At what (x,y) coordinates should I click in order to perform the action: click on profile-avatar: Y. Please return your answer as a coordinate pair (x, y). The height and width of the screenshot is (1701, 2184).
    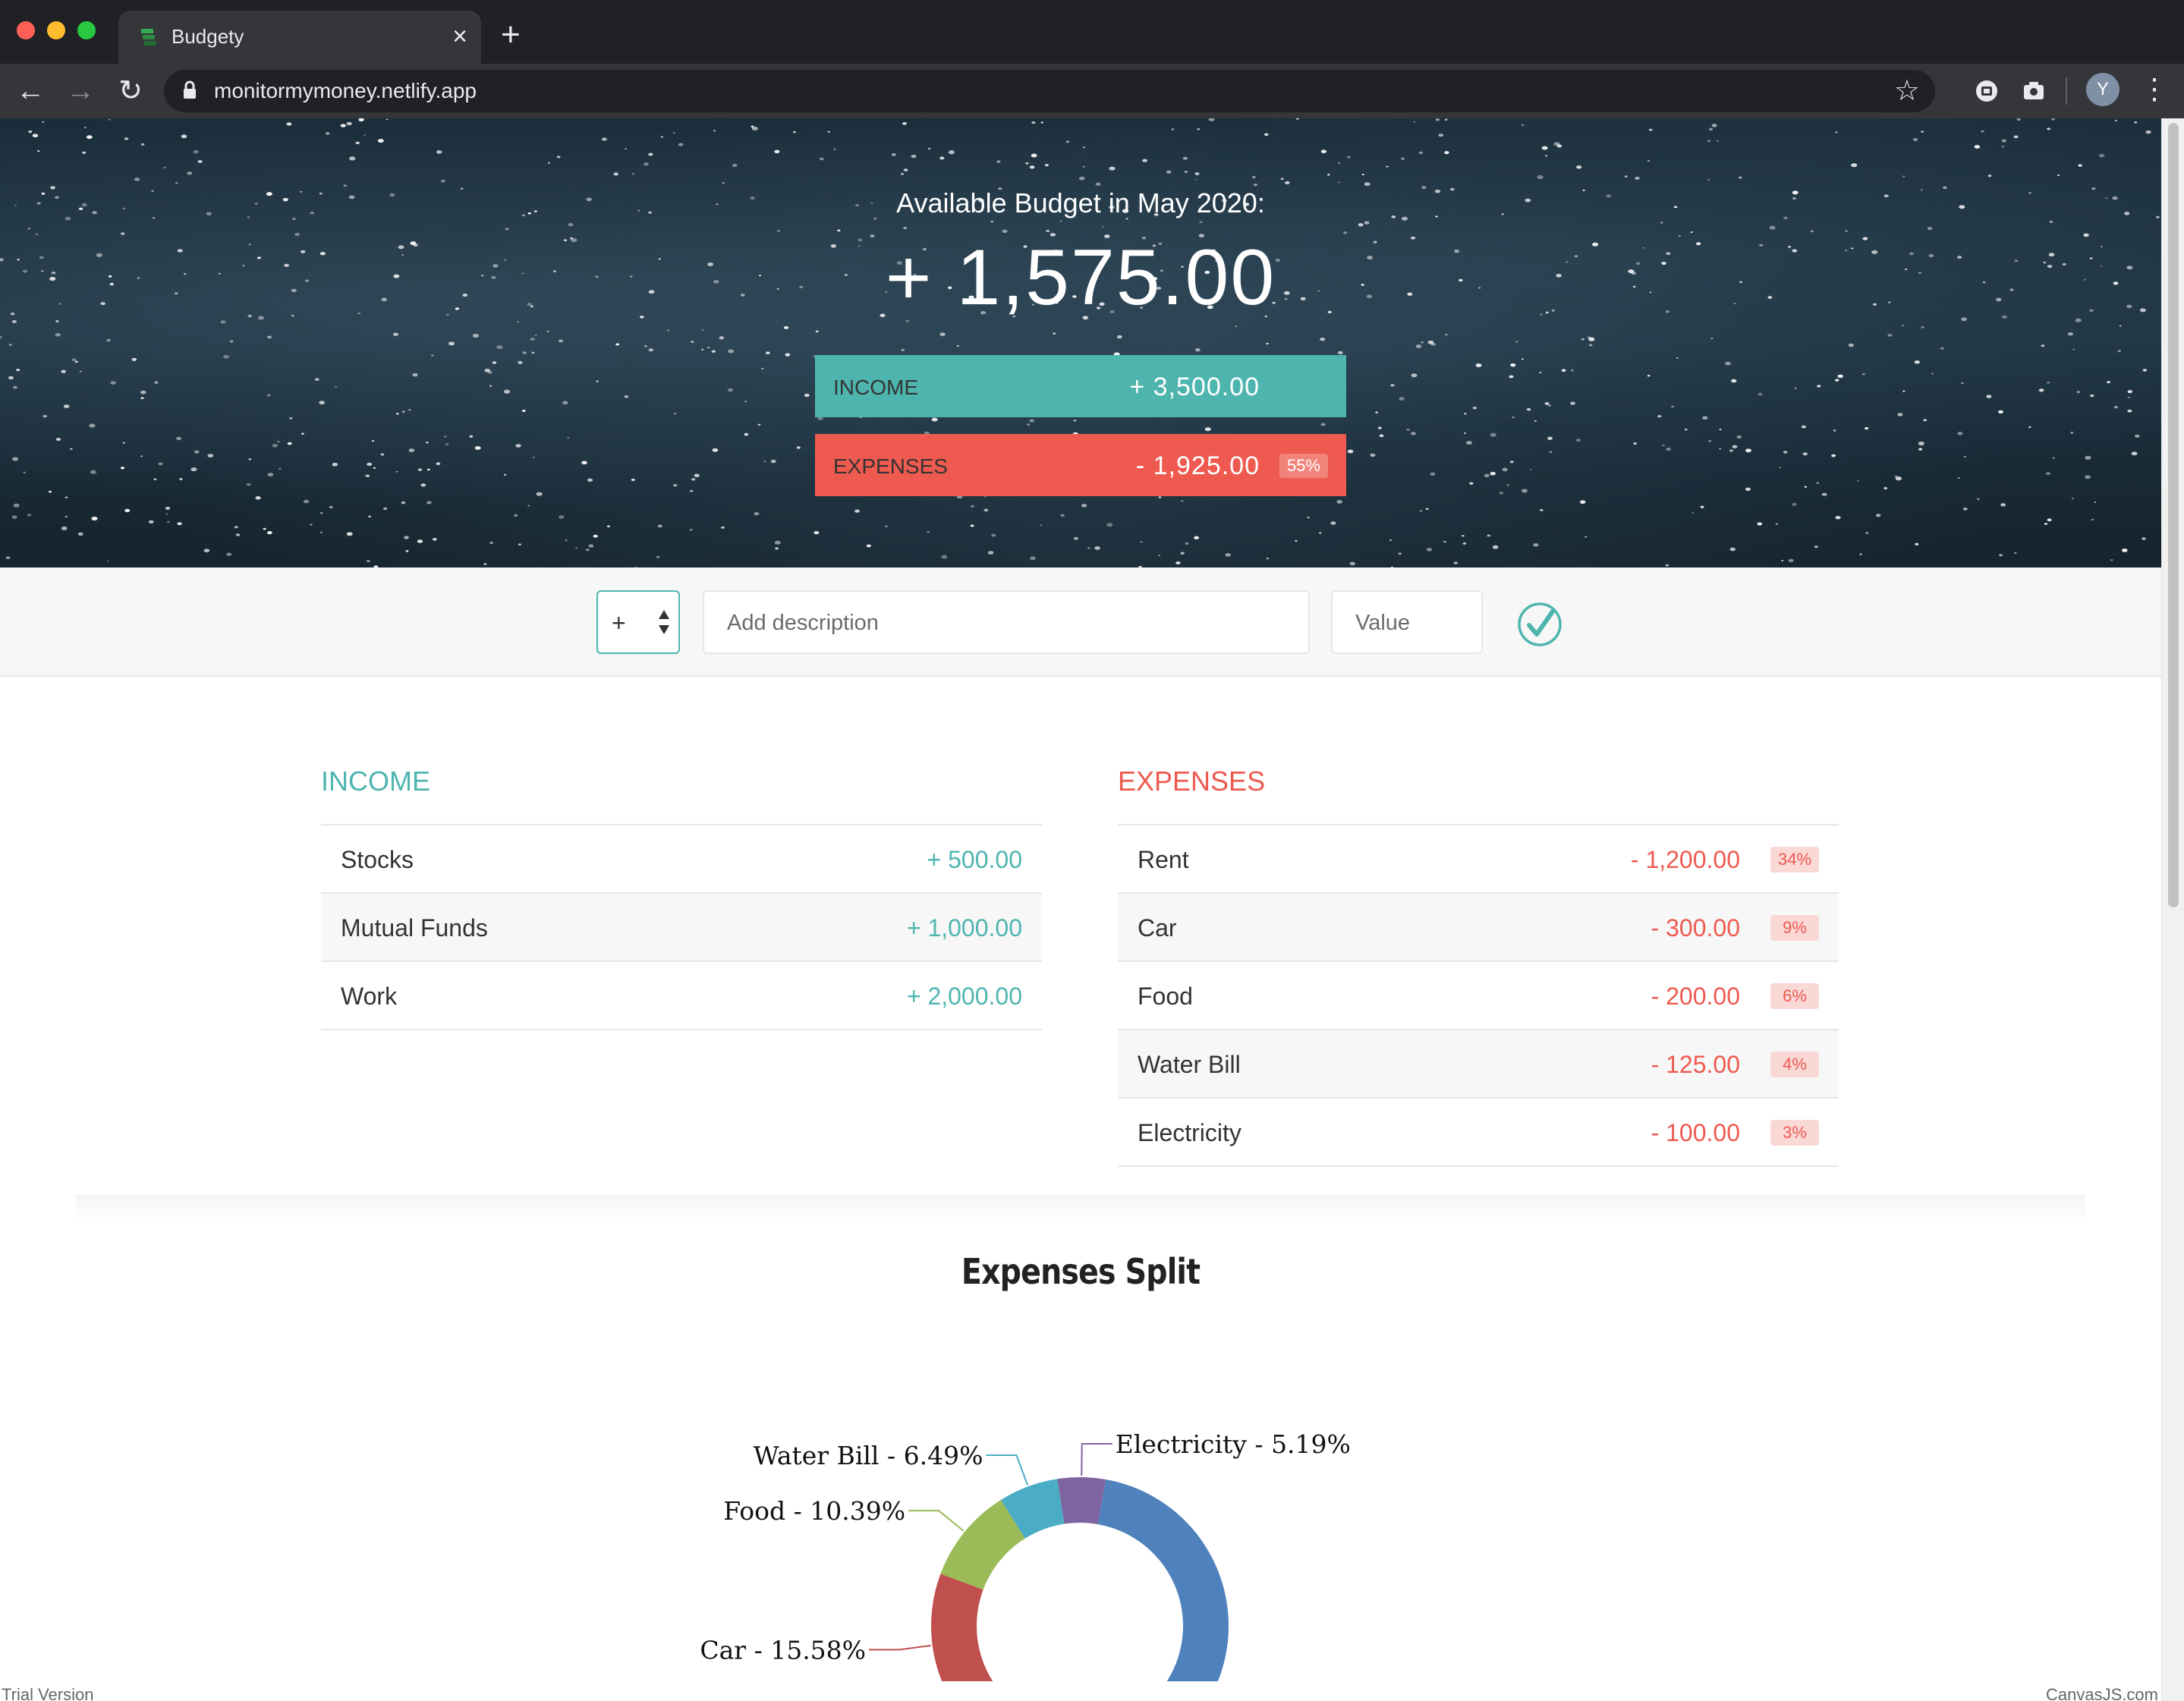
    Looking at the image, I should click on (2102, 89).